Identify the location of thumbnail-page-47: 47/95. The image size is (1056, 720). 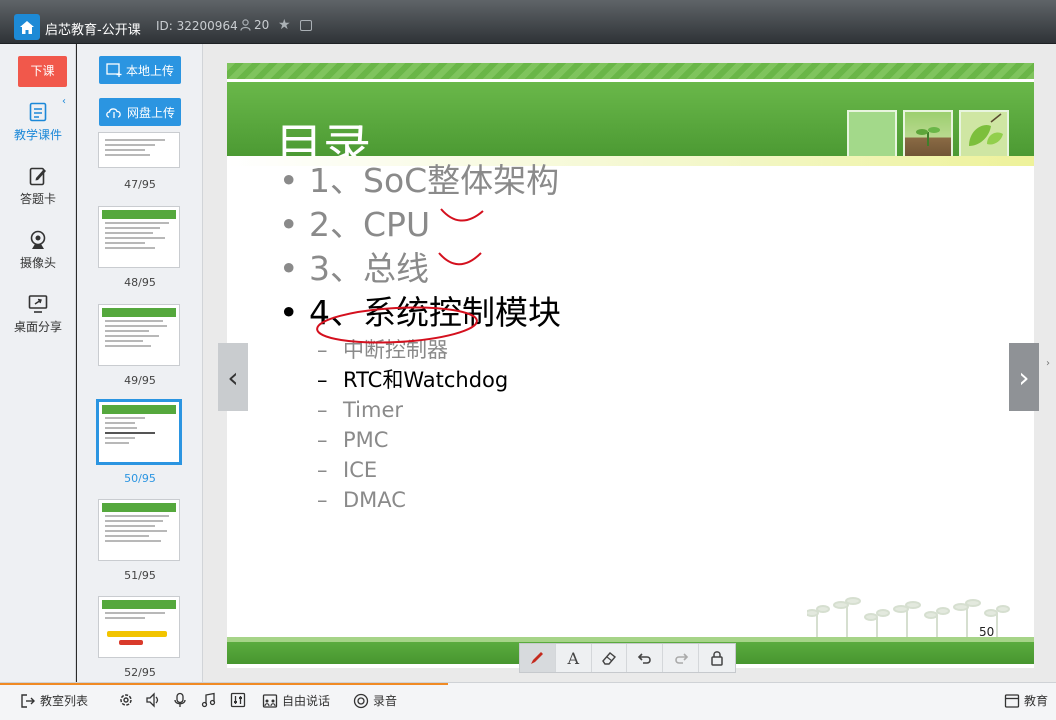
(140, 184).